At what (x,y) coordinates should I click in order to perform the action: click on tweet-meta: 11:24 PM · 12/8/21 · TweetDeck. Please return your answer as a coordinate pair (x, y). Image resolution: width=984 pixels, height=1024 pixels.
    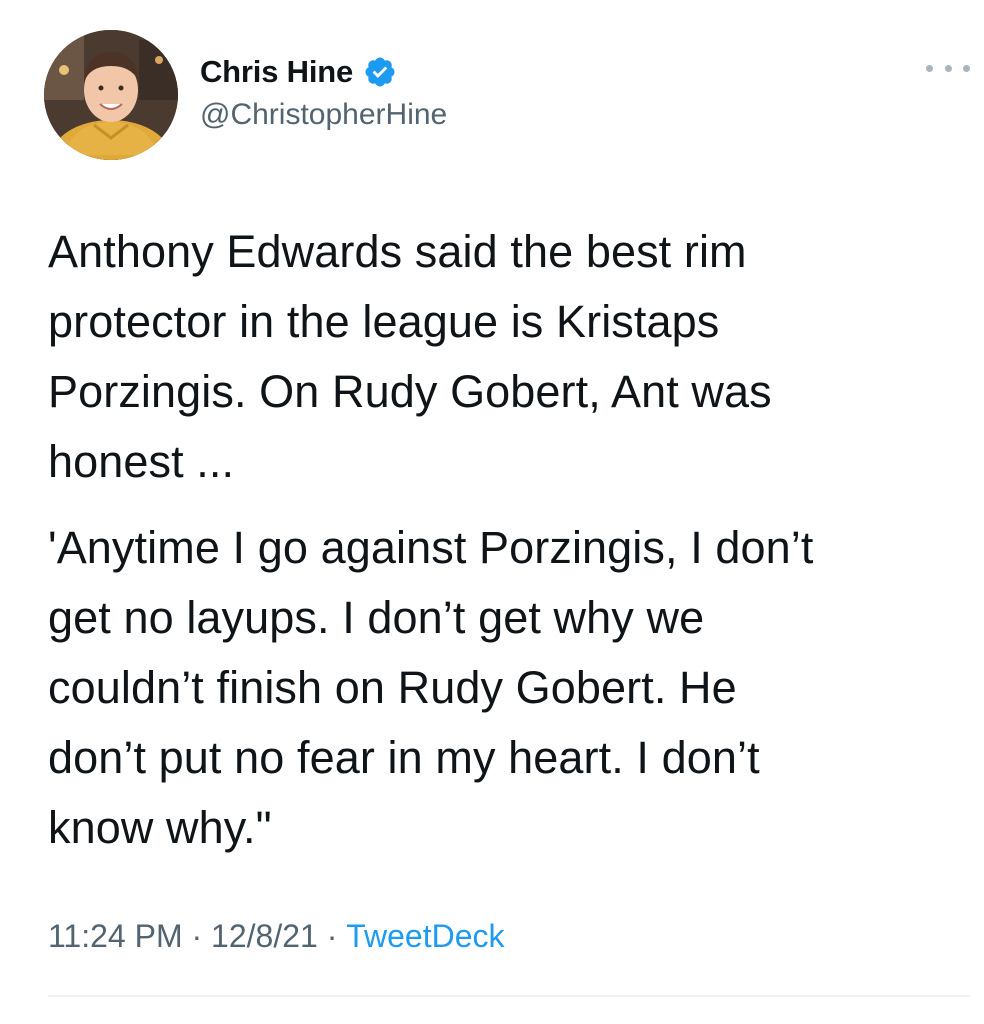
    Looking at the image, I should click on (276, 936).